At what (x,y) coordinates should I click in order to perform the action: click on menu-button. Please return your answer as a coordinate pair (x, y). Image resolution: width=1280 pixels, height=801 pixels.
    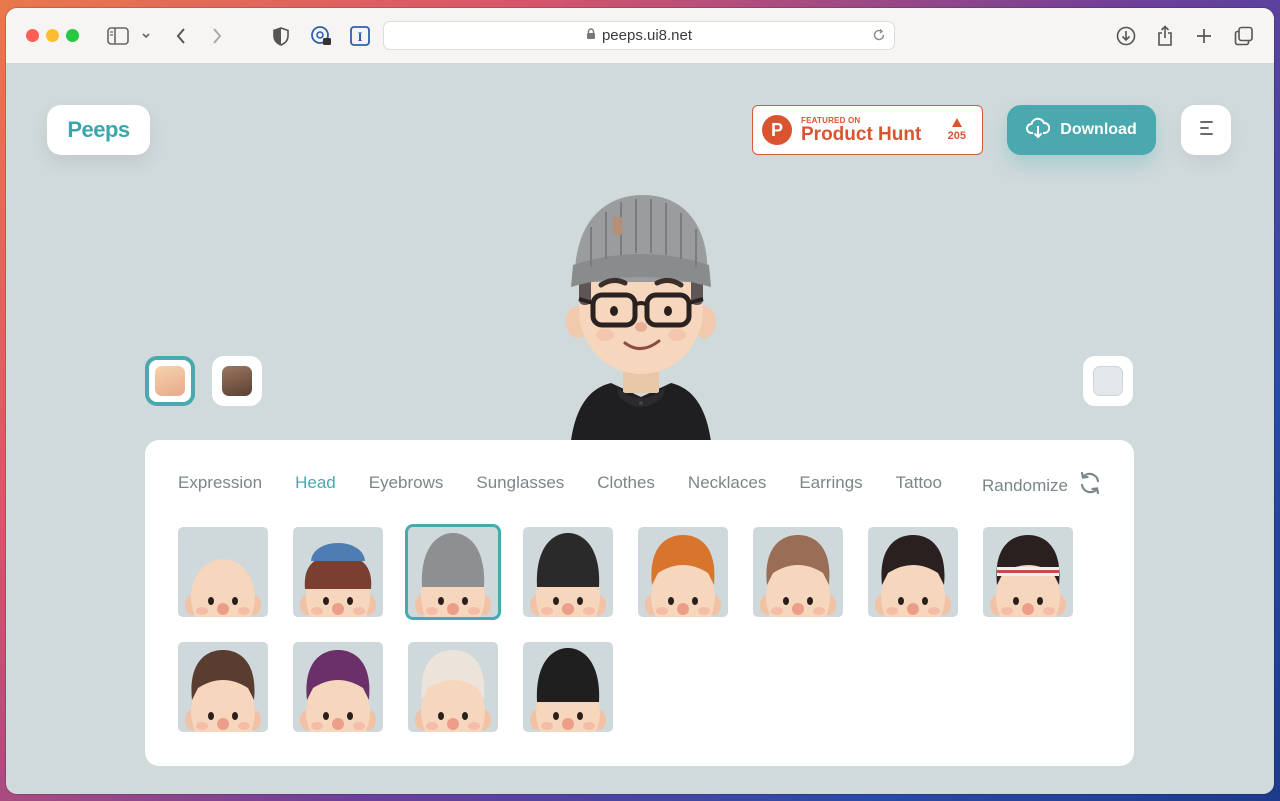
    Looking at the image, I should click on (1206, 130).